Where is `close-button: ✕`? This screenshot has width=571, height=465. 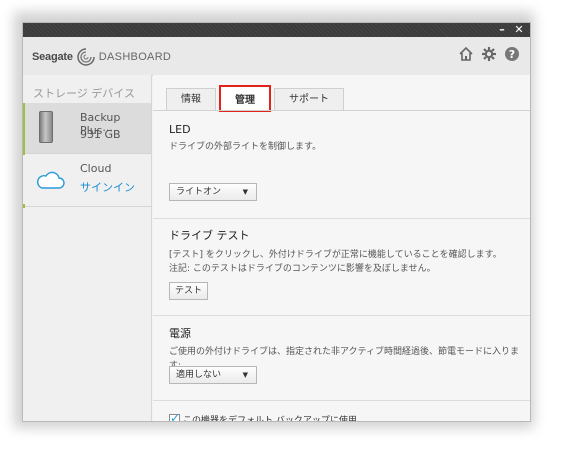 close-button: ✕ is located at coordinates (519, 30).